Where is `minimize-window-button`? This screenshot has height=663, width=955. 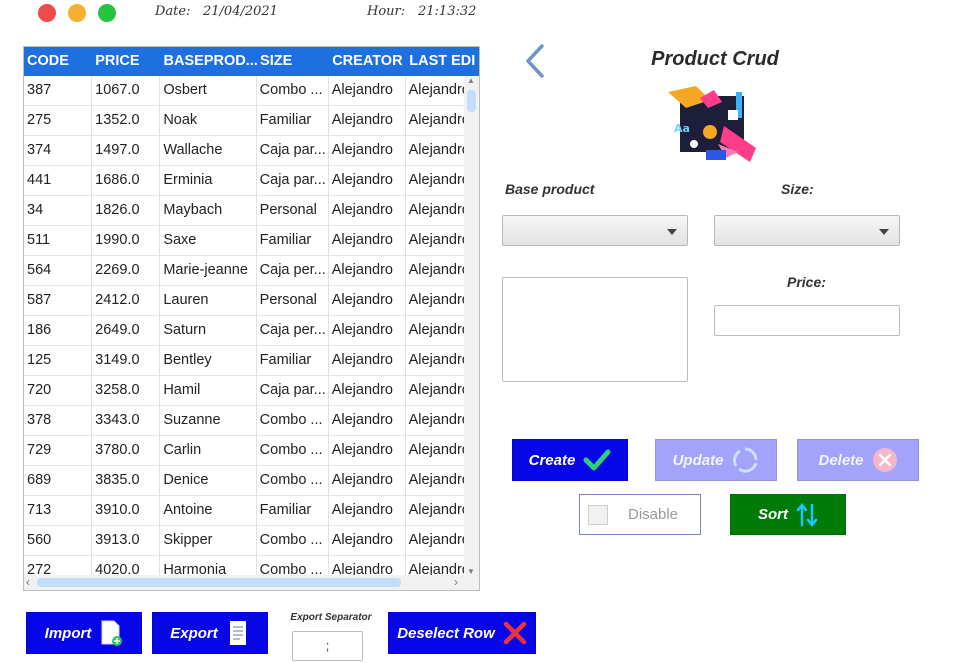 minimize-window-button is located at coordinates (77, 13).